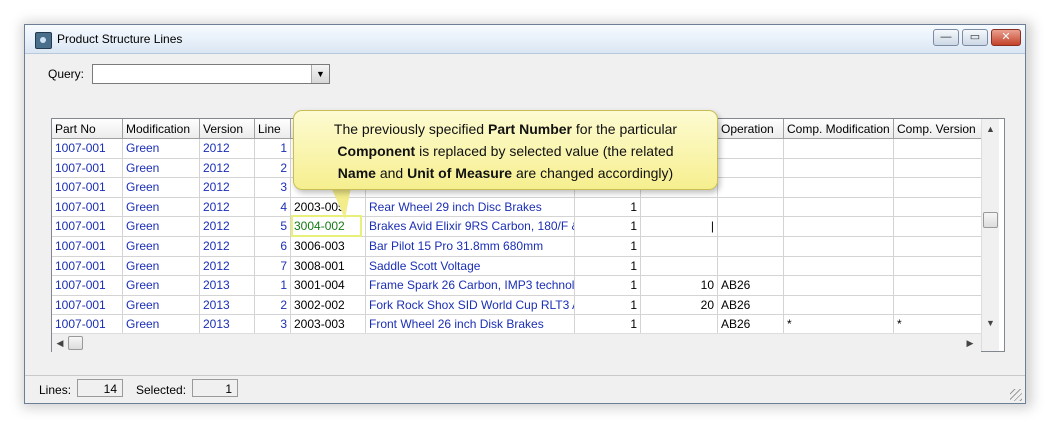 Image resolution: width=1053 pixels, height=422 pixels. I want to click on scroll-up-icon: ▲, so click(990, 129).